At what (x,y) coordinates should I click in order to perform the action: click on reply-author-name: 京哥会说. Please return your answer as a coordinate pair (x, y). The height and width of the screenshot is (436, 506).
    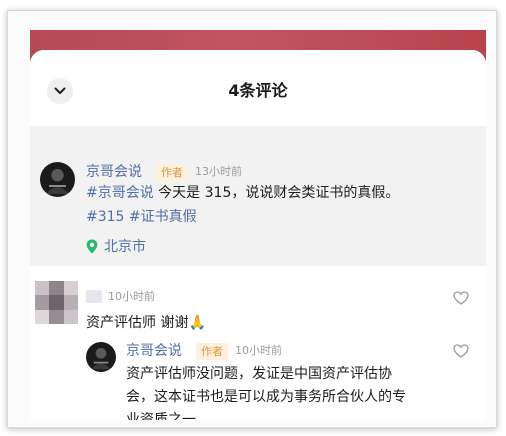
    Looking at the image, I should click on (154, 351).